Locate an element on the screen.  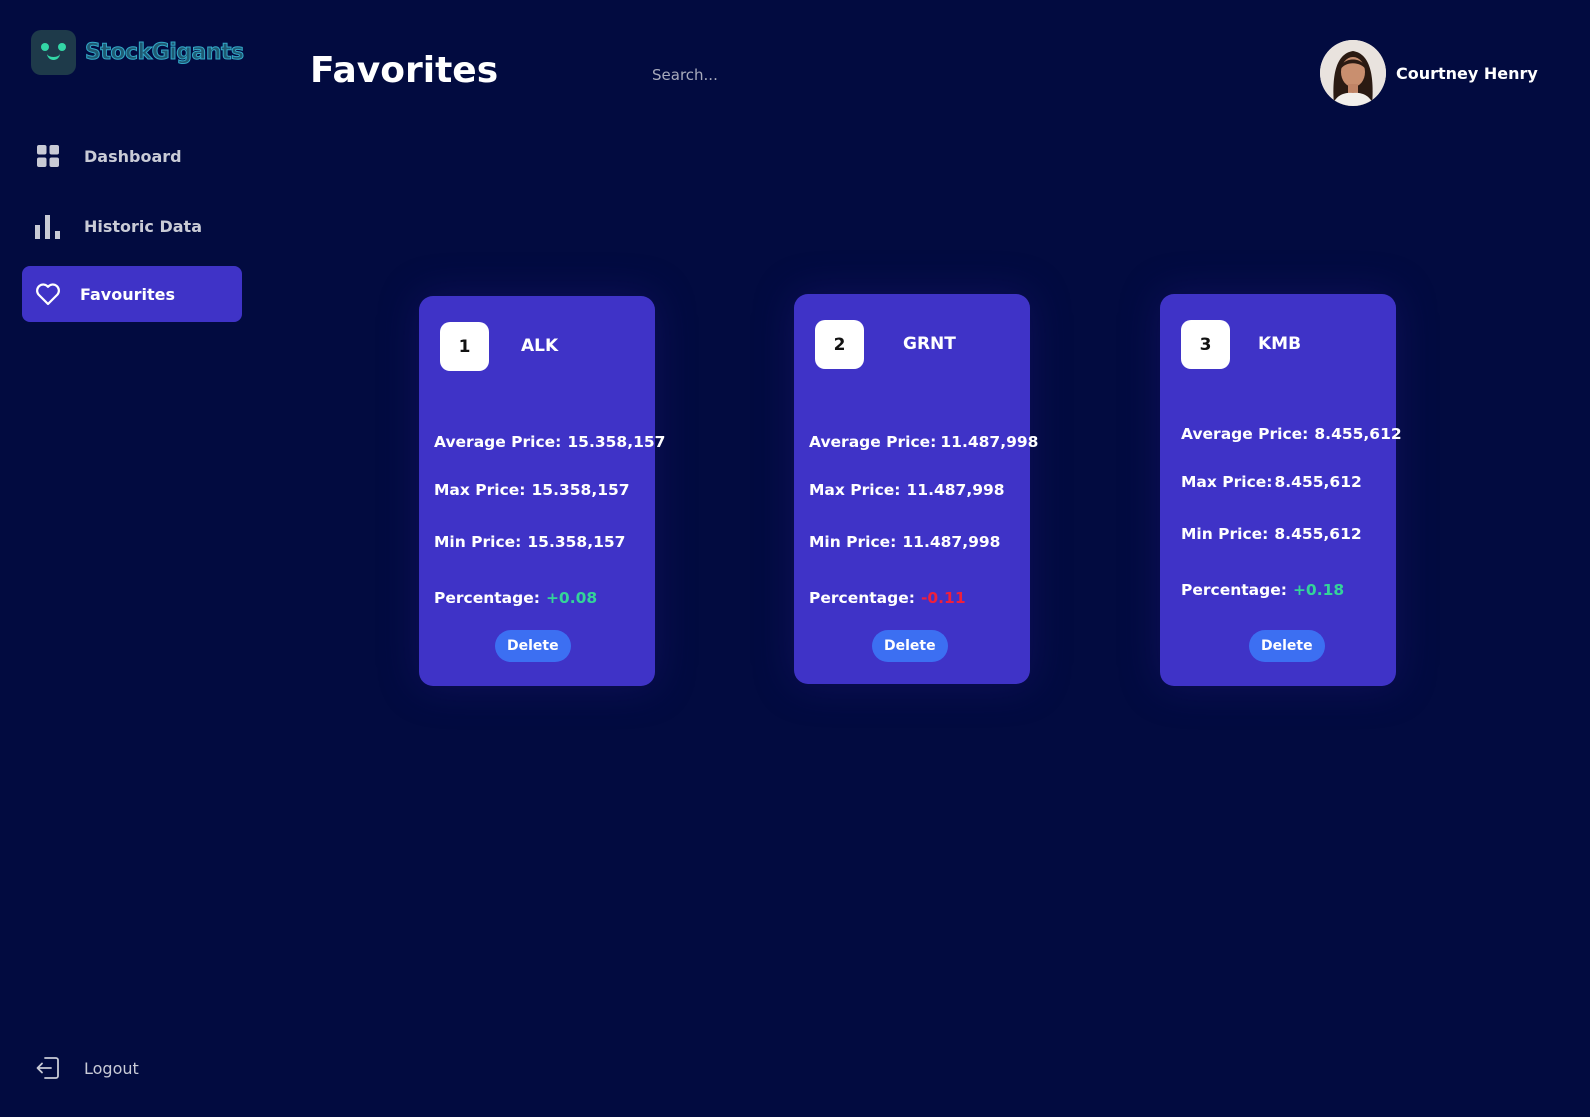
percentage-row: Percentage: -0.11 is located at coordinates (887, 598).